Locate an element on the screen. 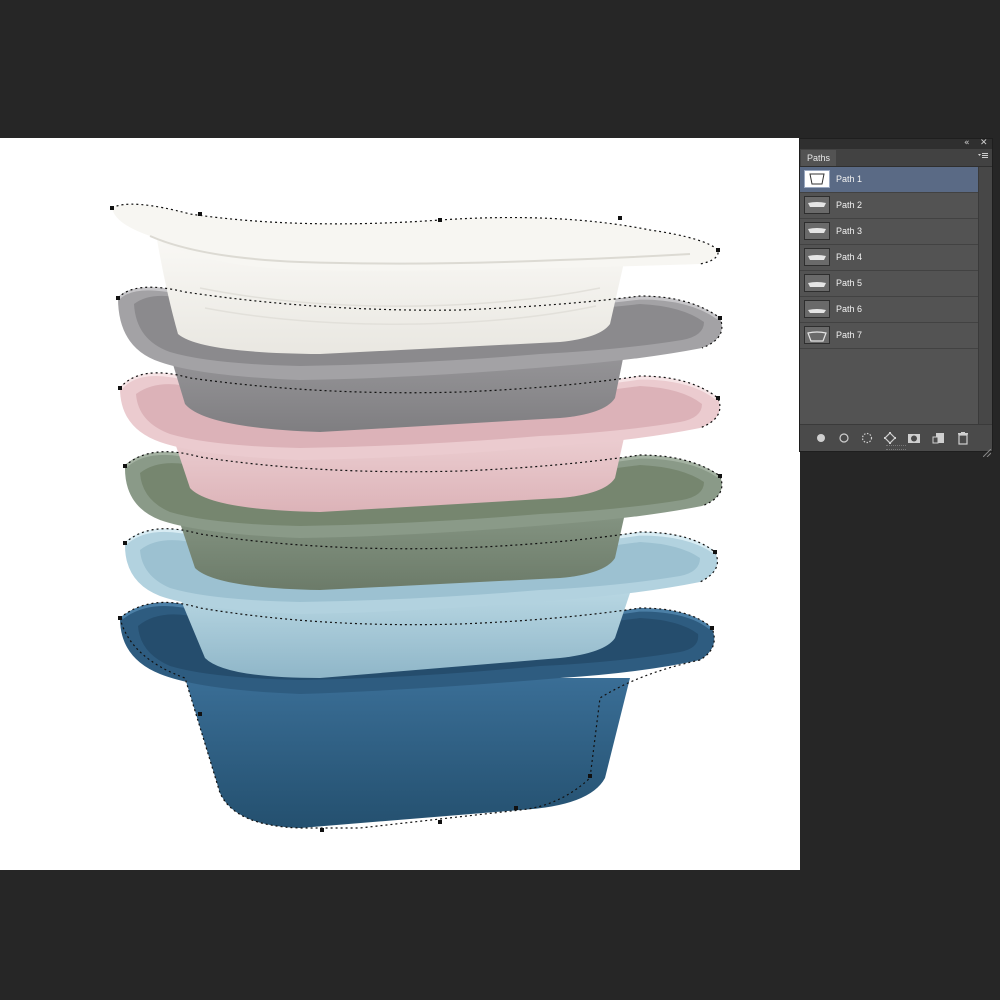  path-name: Path 7 is located at coordinates (849, 335).